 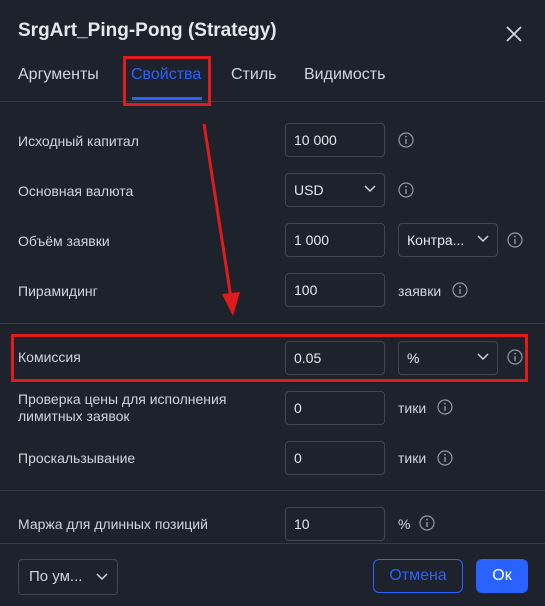 I want to click on header-divider, so click(x=272, y=101).